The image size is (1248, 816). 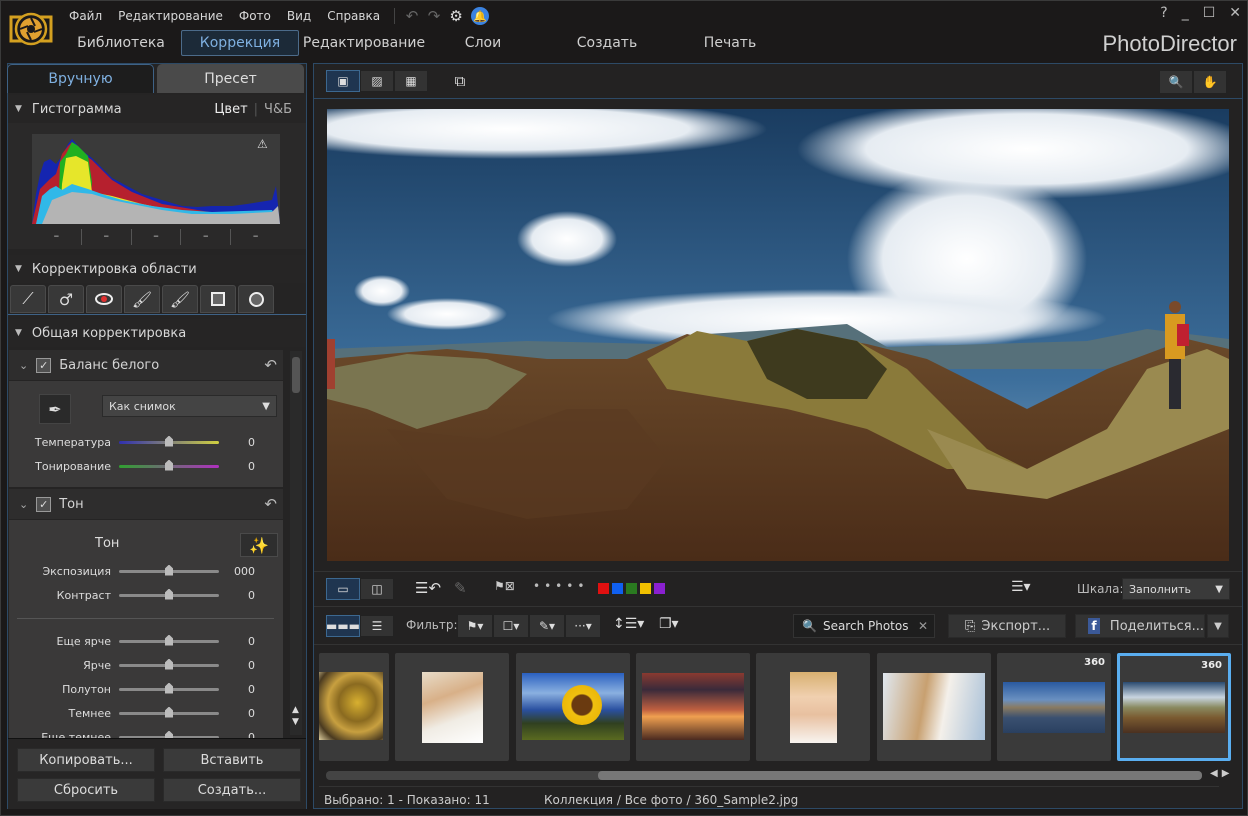 I want to click on scroll-down-icon: ▼, so click(x=295, y=722).